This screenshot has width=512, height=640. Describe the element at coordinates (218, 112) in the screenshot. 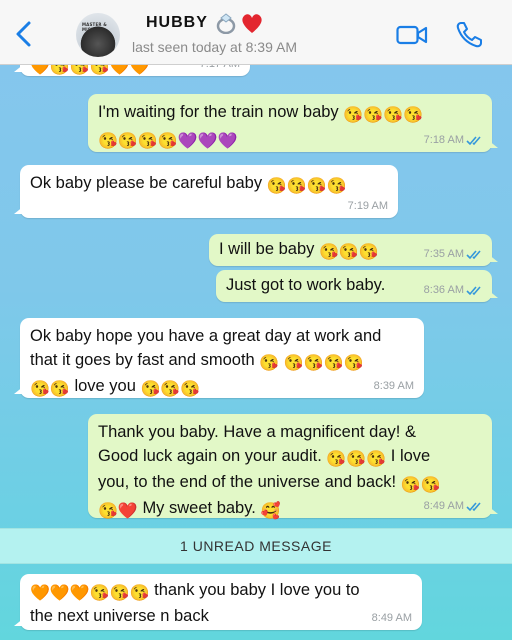

I see `message-text: I'm waiting for the train now baby` at that location.